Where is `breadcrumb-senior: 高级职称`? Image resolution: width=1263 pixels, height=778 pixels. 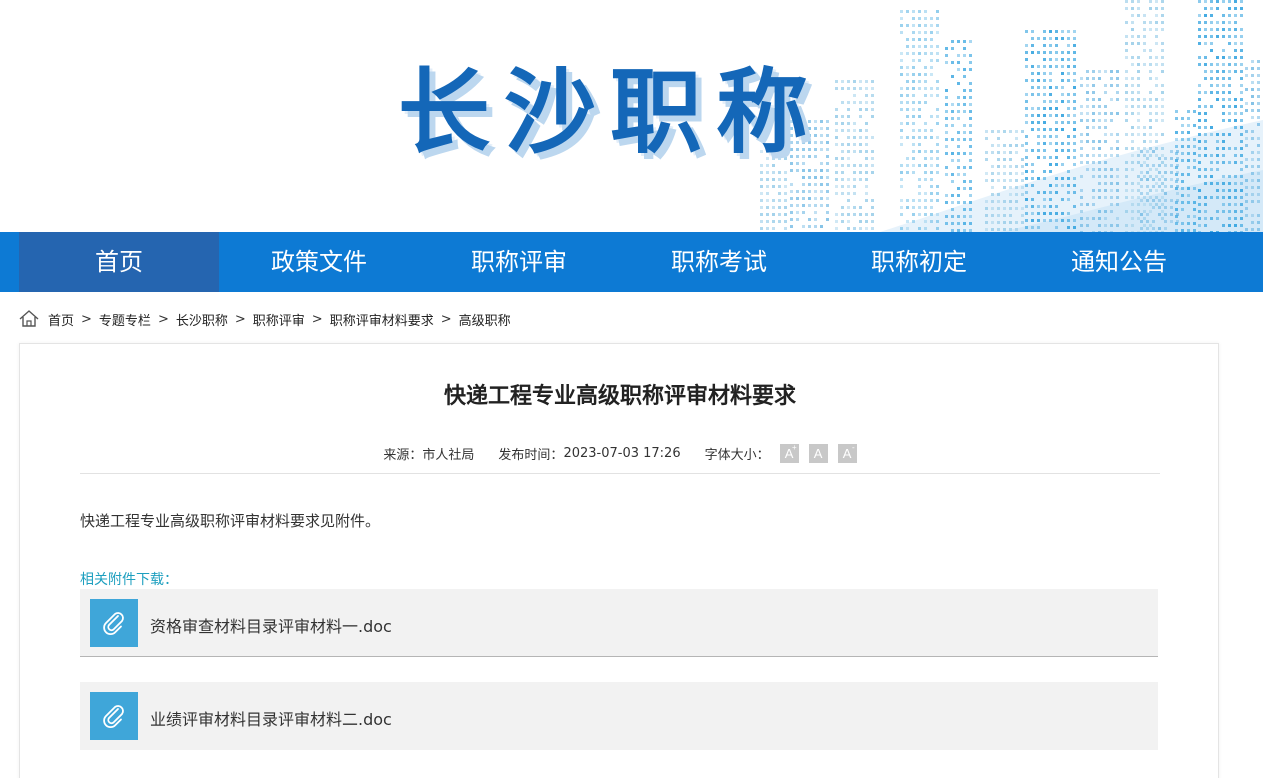
breadcrumb-senior: 高级职称 is located at coordinates (485, 319).